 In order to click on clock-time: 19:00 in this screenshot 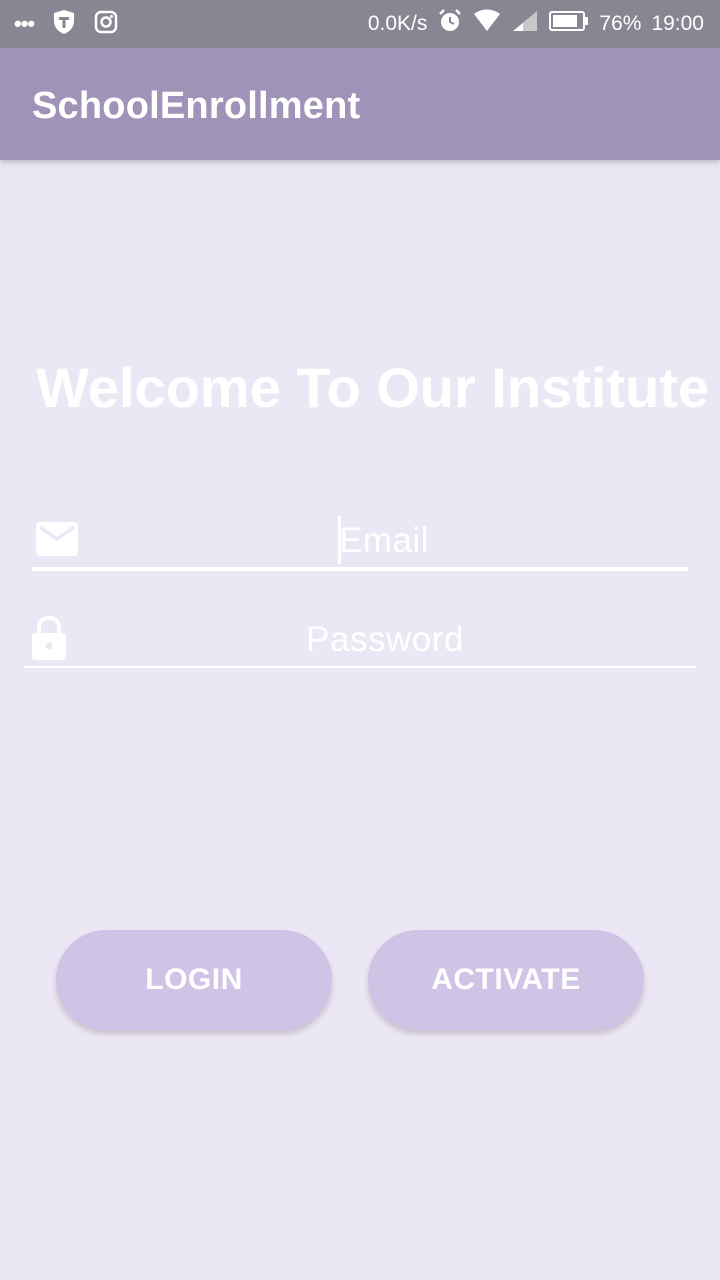, I will do `click(677, 23)`.